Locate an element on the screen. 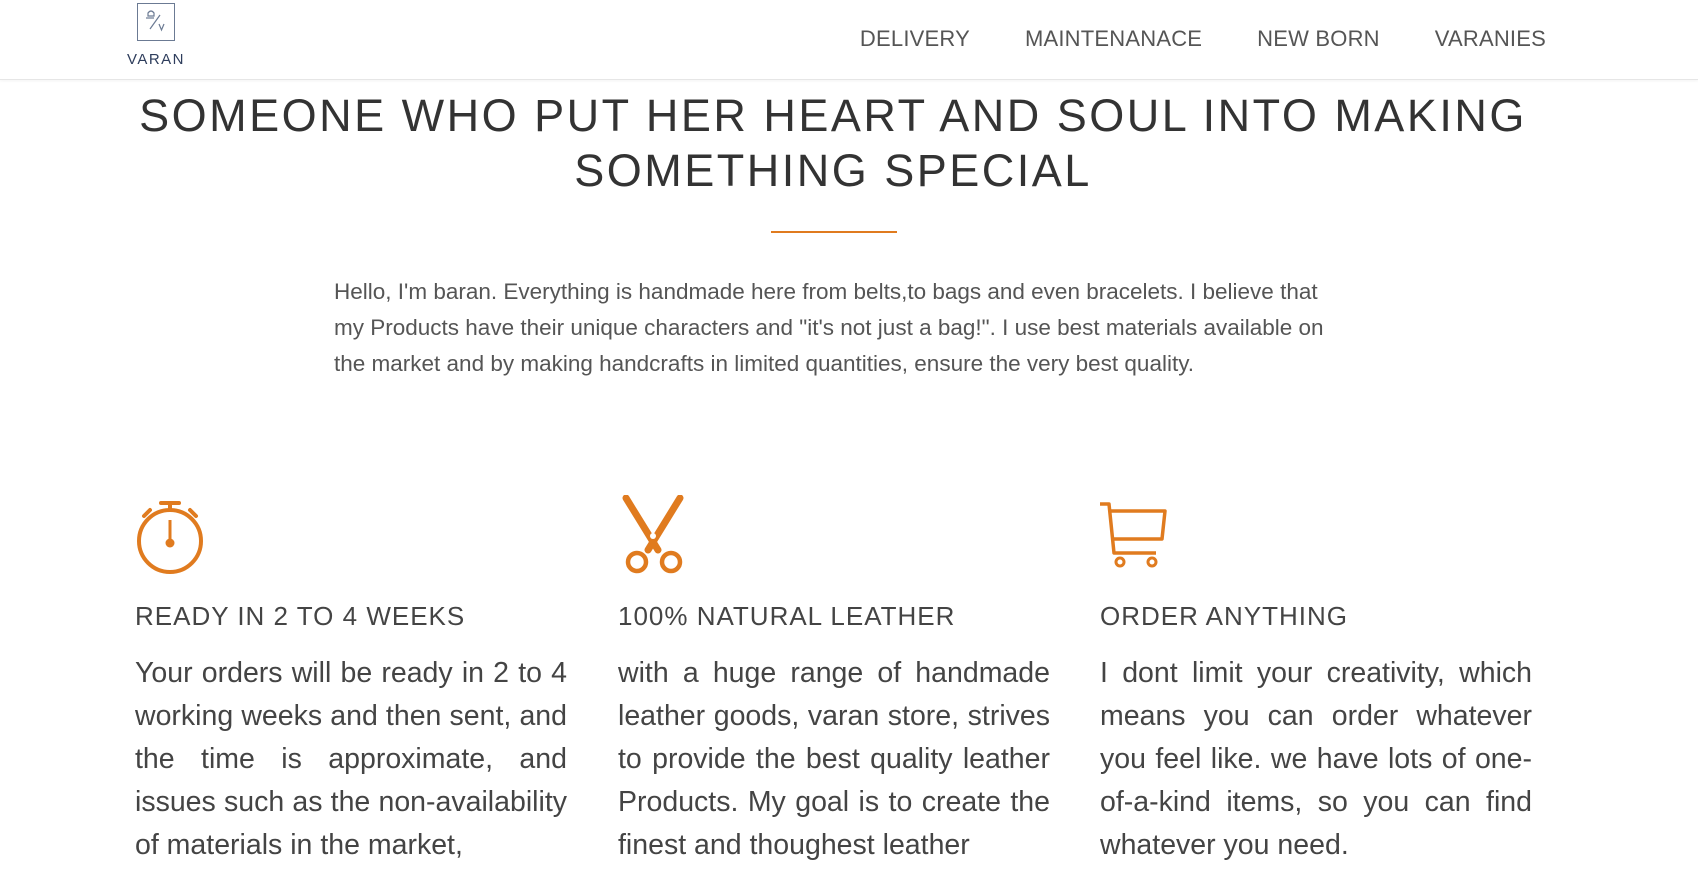 This screenshot has height=880, width=1698. shopping-cart-icon is located at coordinates (1316, 535).